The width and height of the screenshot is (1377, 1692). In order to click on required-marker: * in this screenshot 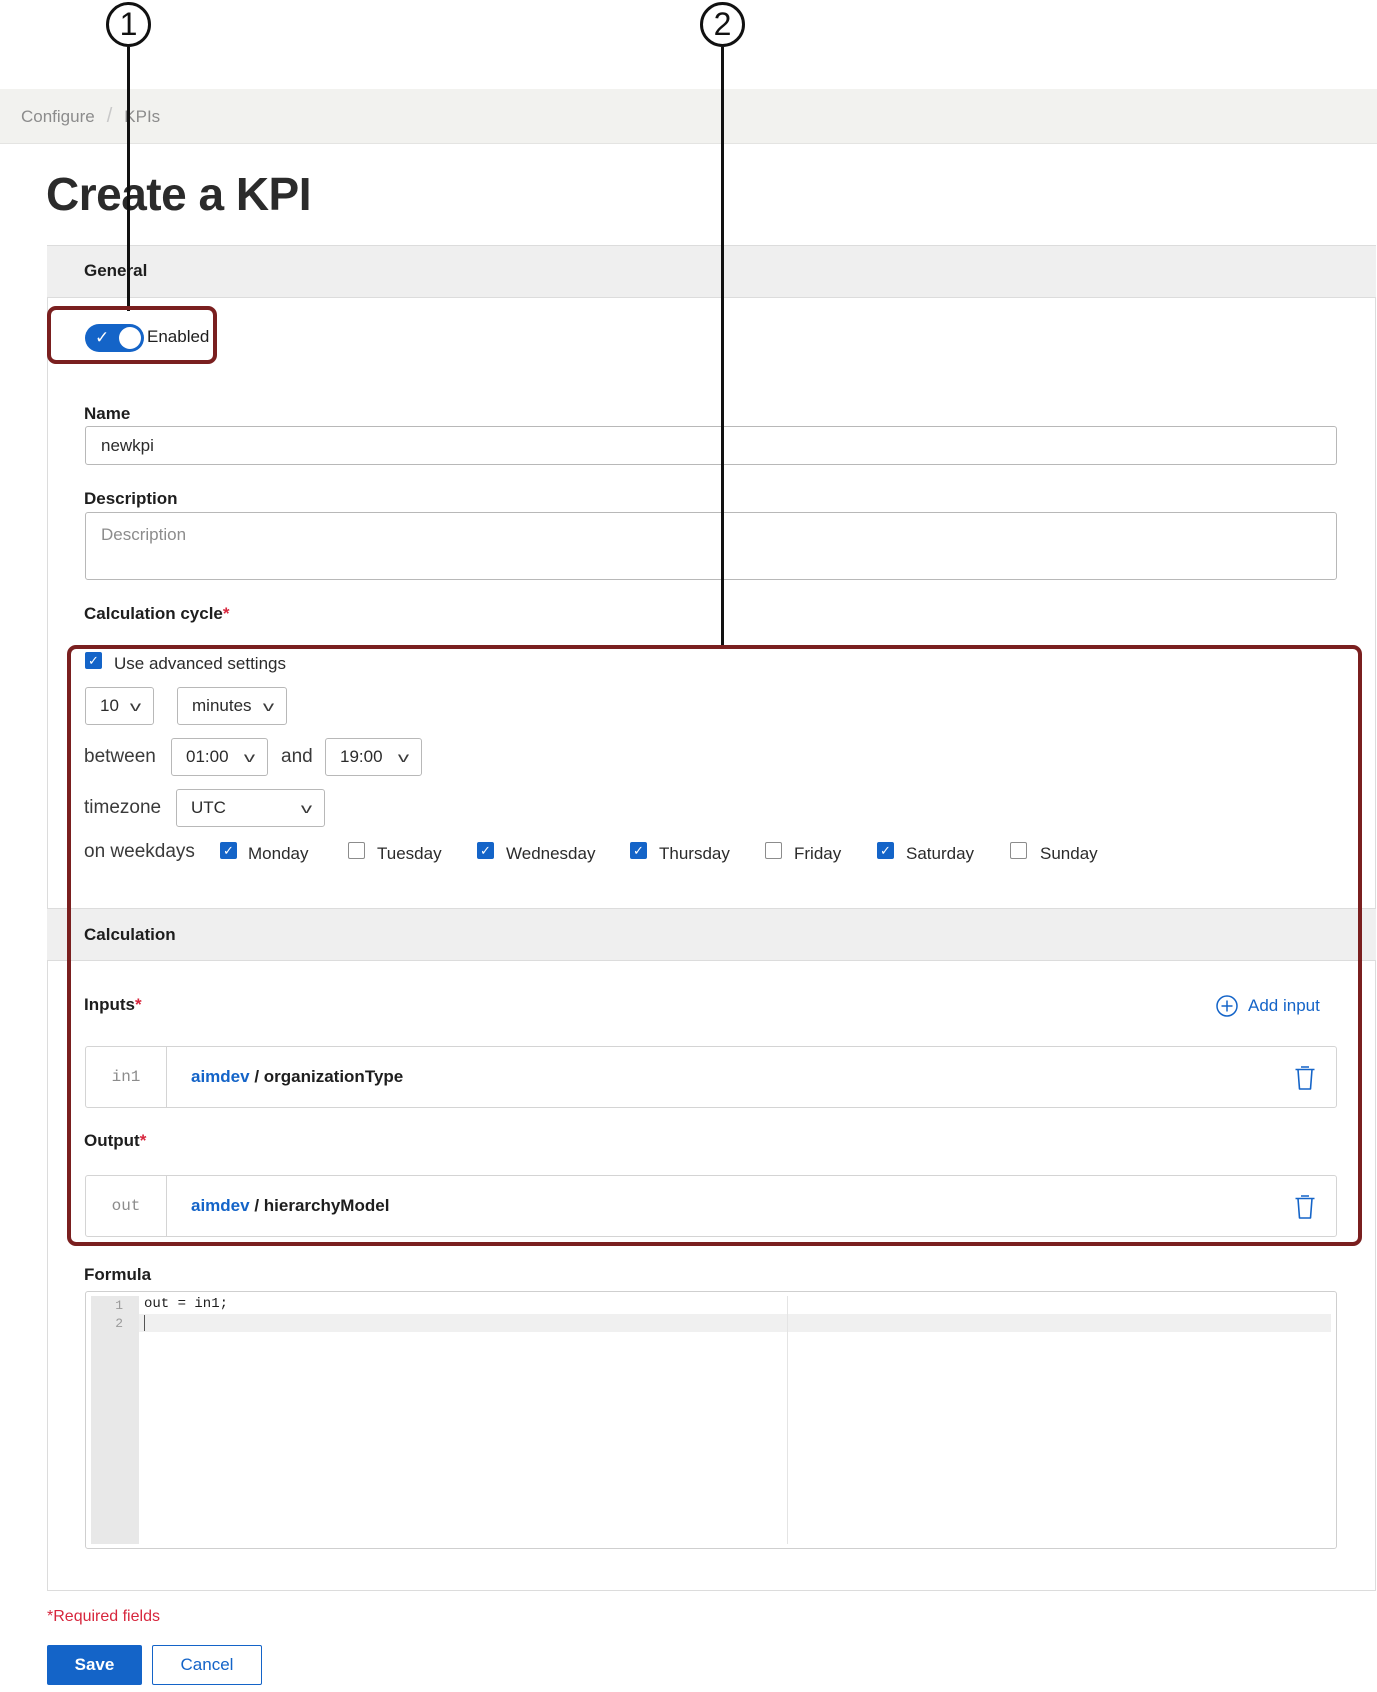, I will do `click(226, 613)`.